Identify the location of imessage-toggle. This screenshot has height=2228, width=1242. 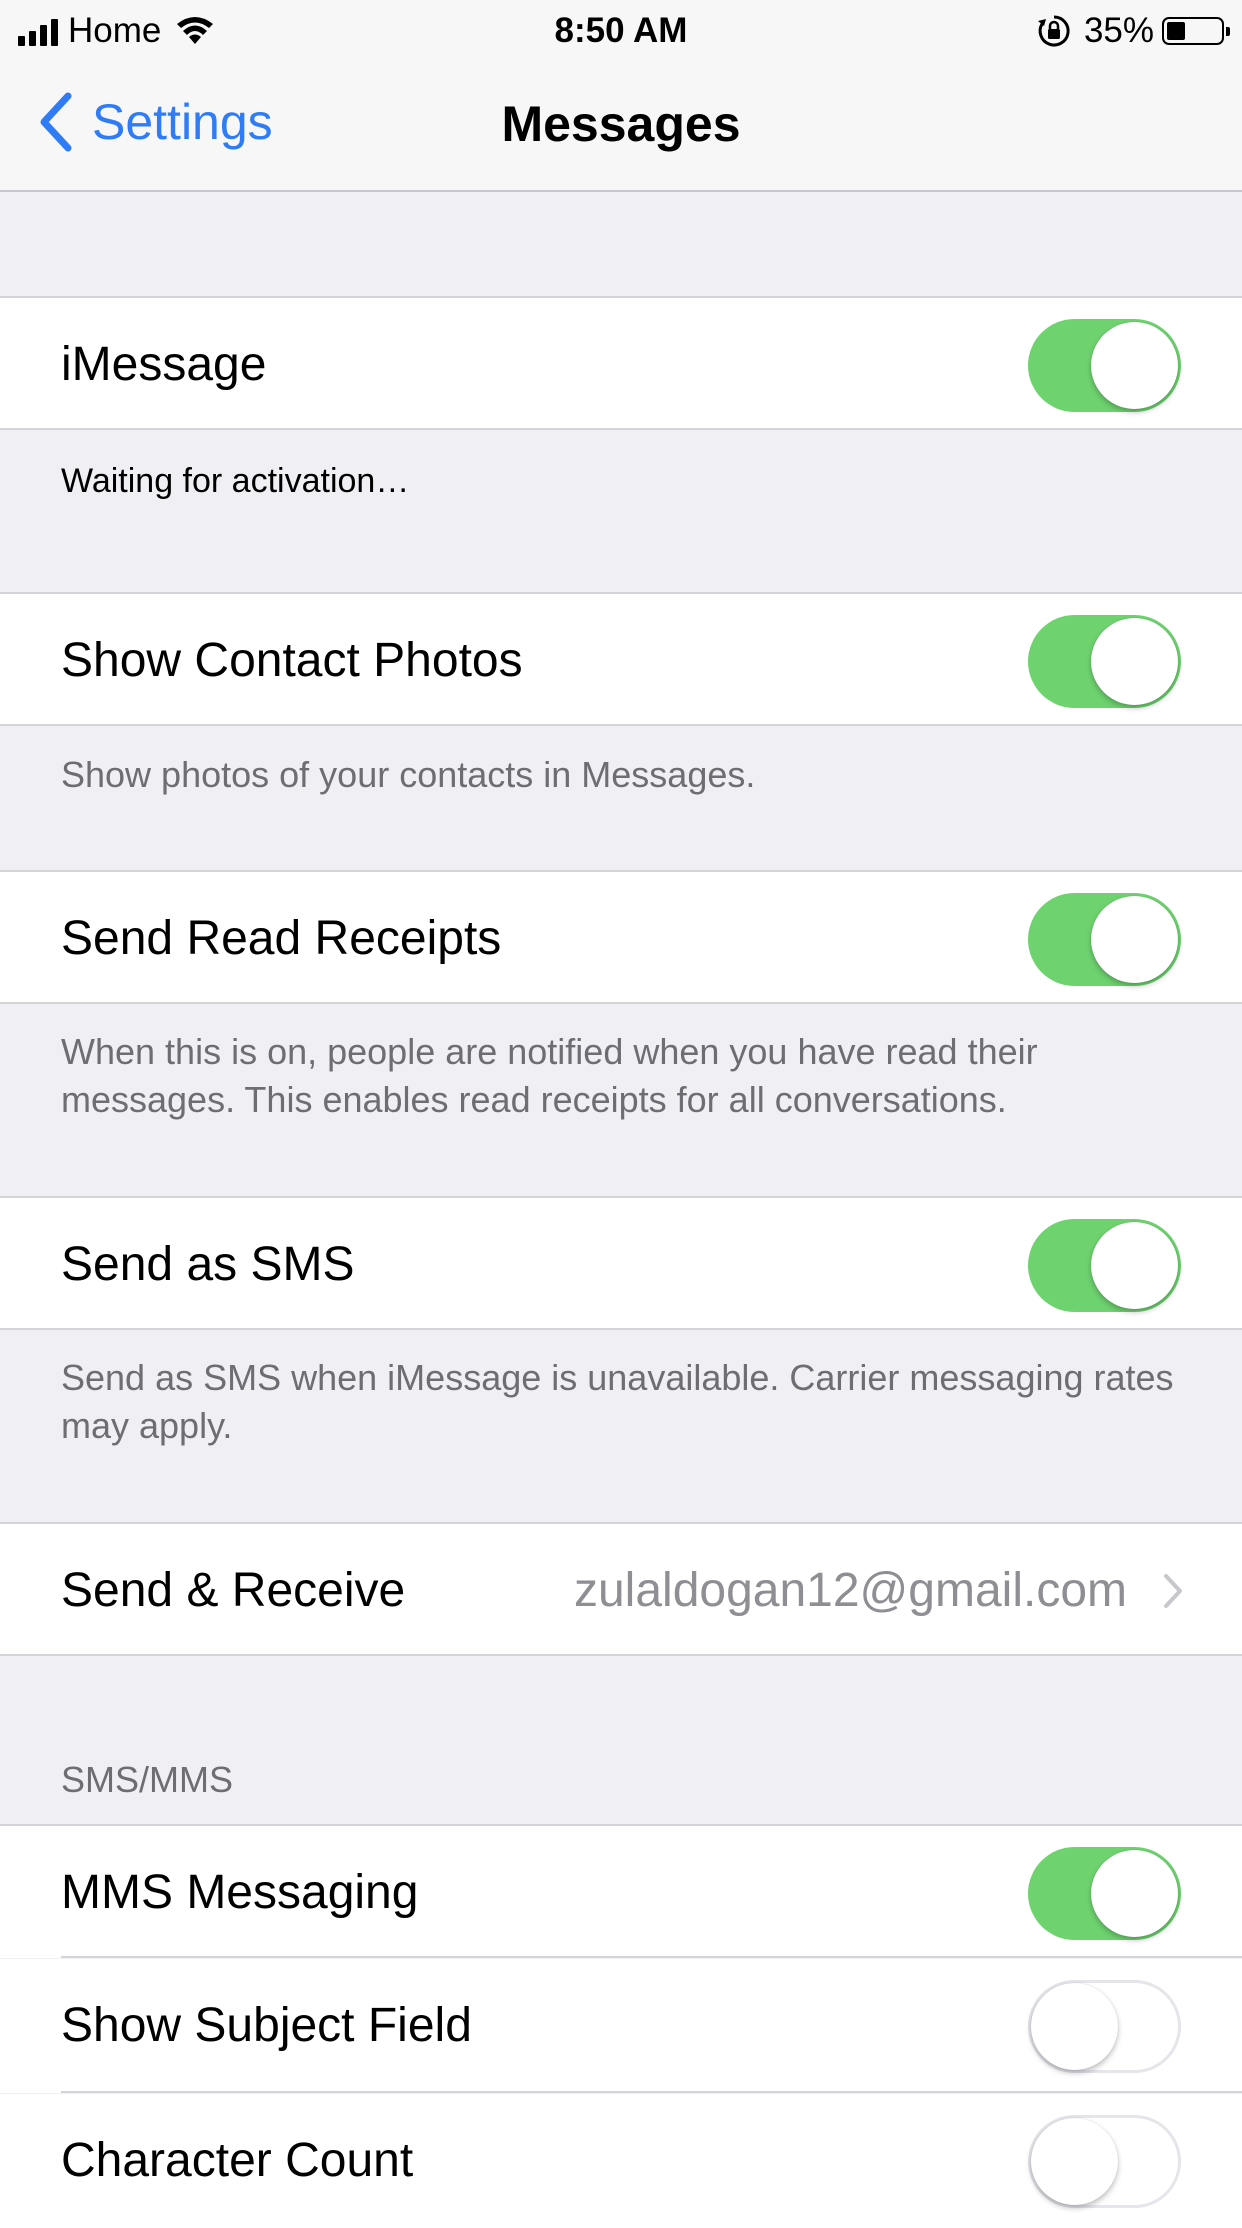
(1104, 365).